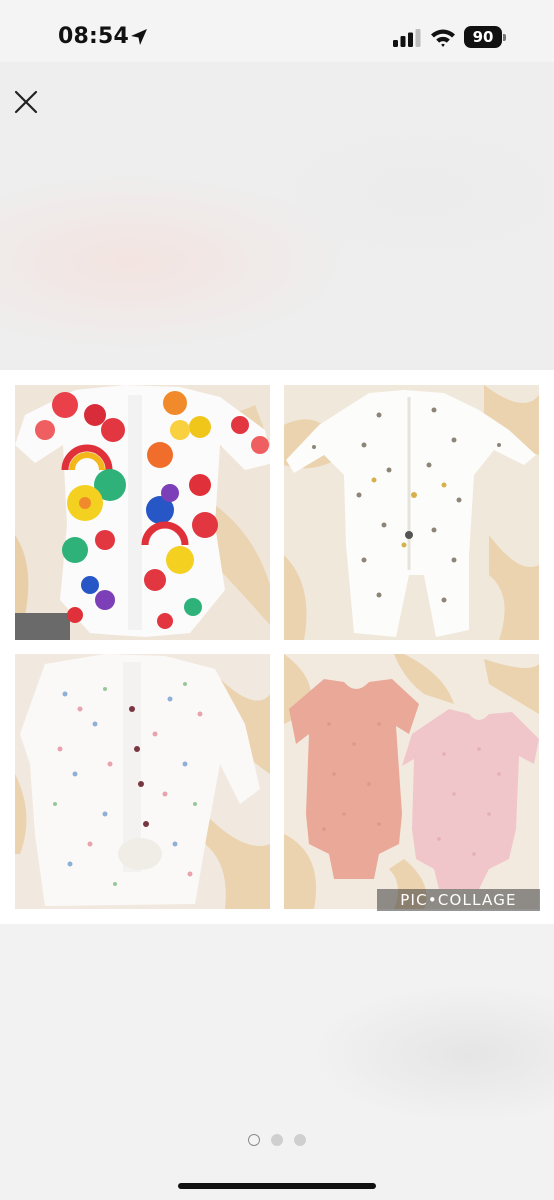 The image size is (554, 1200). I want to click on wifi-icon, so click(443, 38).